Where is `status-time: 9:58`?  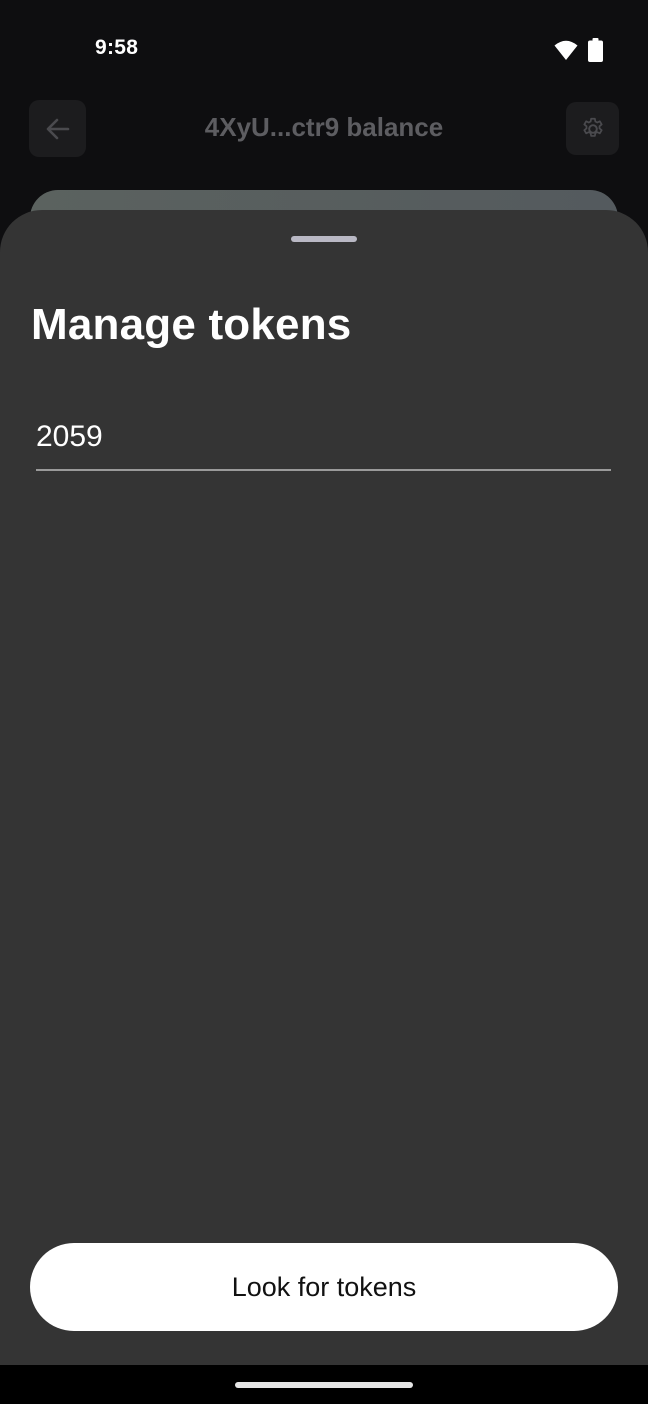 status-time: 9:58 is located at coordinates (117, 47).